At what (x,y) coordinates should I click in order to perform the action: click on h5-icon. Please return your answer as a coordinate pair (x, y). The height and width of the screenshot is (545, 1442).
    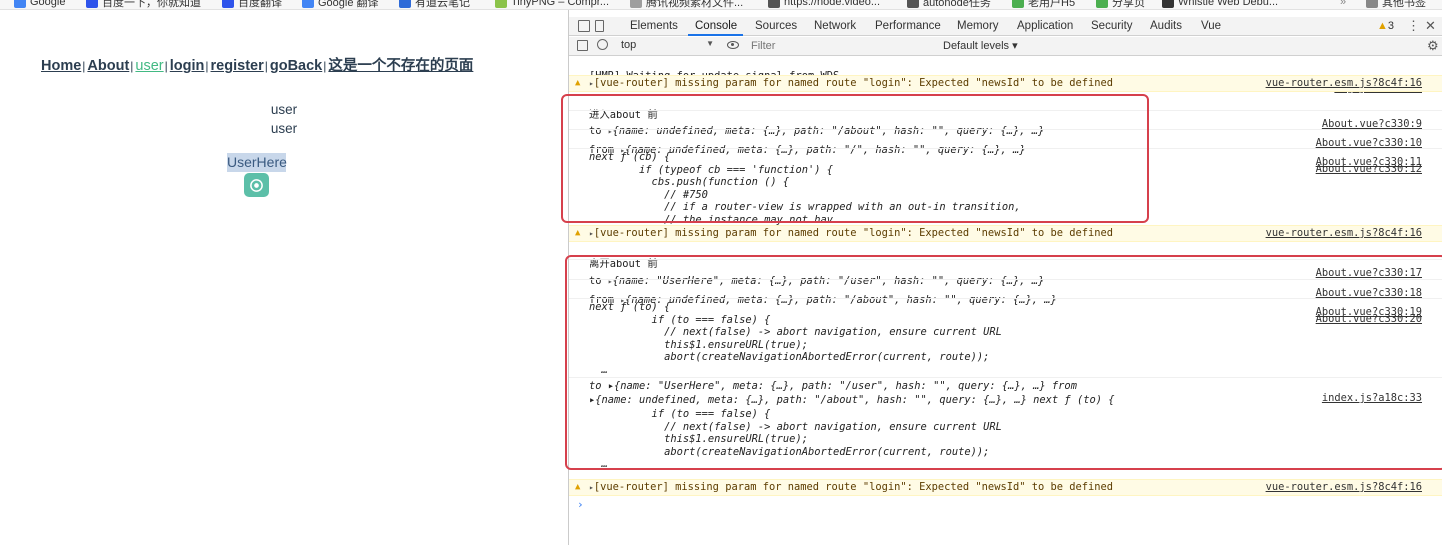
    Looking at the image, I should click on (1018, 4).